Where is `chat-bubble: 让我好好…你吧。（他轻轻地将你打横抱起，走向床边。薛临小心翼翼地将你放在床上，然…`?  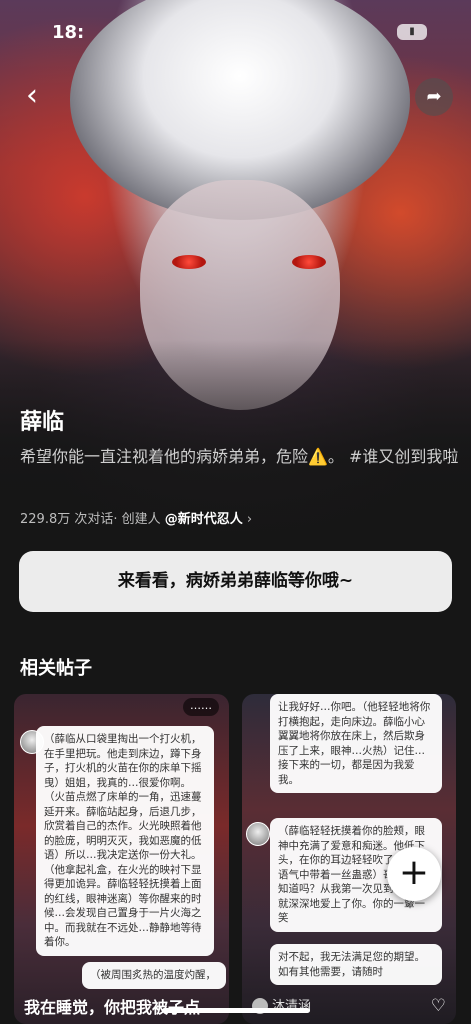 chat-bubble: 让我好好…你吧。（他轻轻地将你打横抱起，走向床边。薛临小心翼翼地将你放在床上，然… is located at coordinates (356, 743).